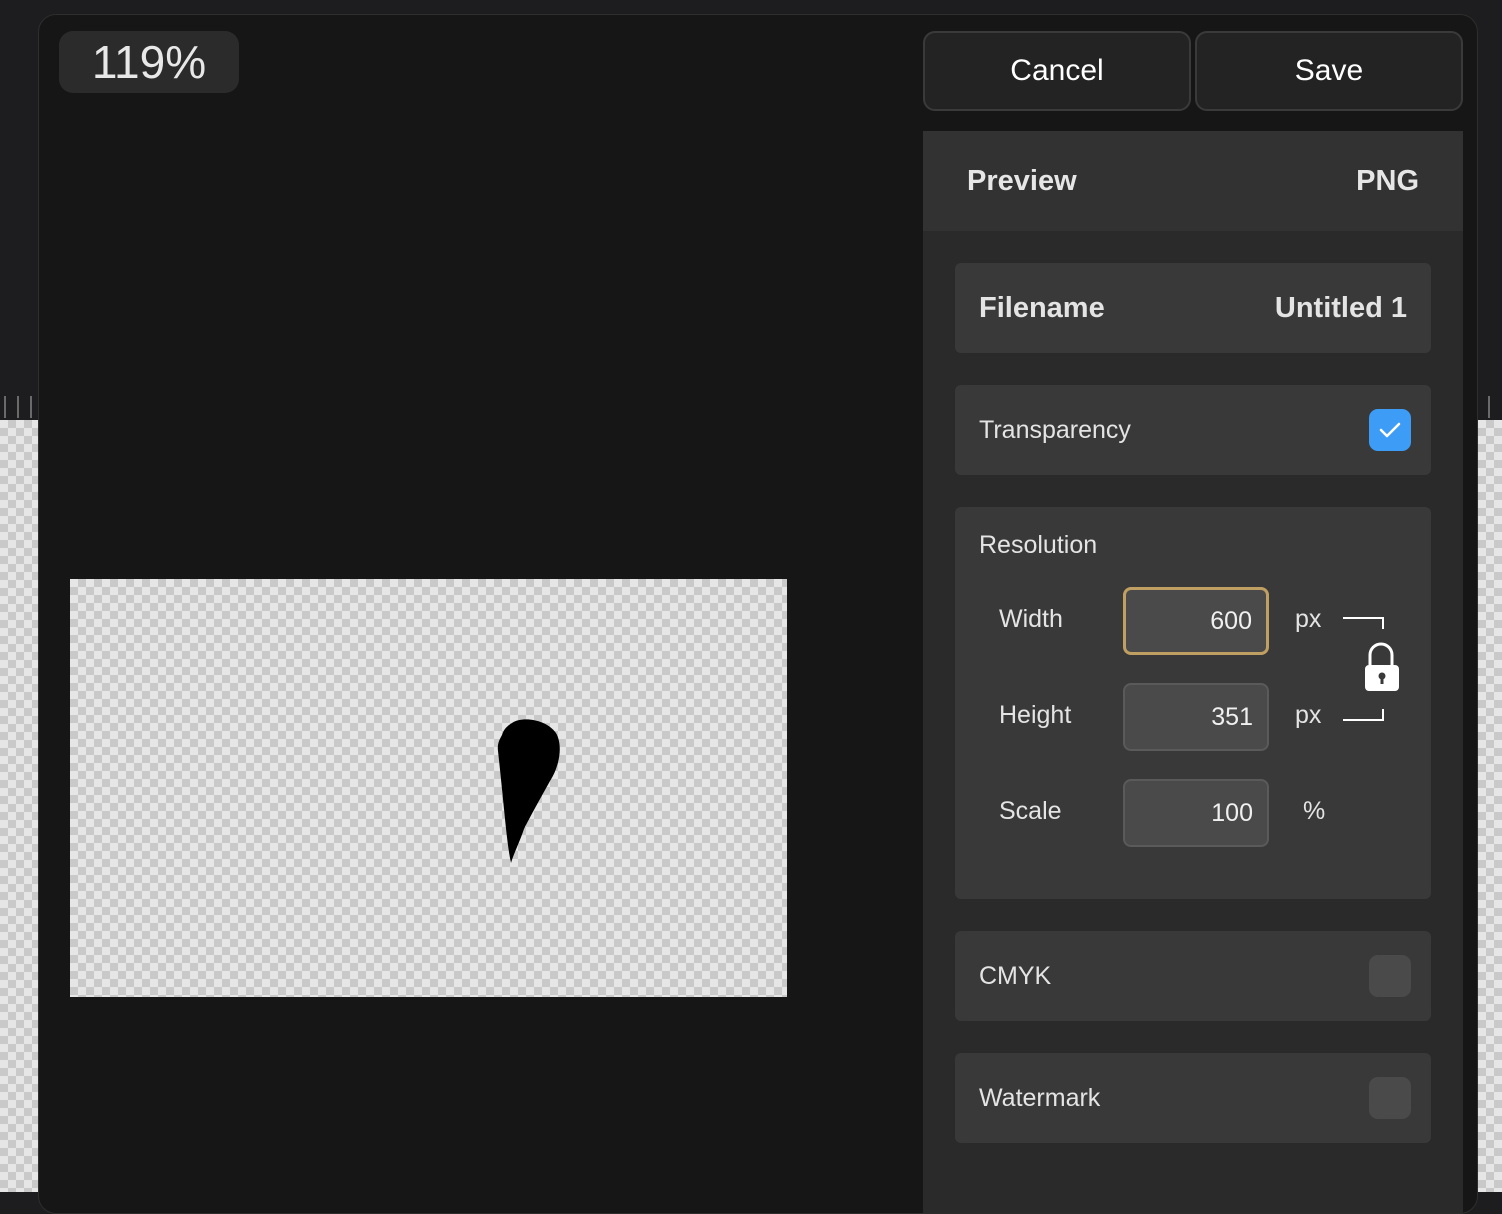 The height and width of the screenshot is (1214, 1502). What do you see at coordinates (1015, 975) in the screenshot?
I see `cmyk-label: CMYK` at bounding box center [1015, 975].